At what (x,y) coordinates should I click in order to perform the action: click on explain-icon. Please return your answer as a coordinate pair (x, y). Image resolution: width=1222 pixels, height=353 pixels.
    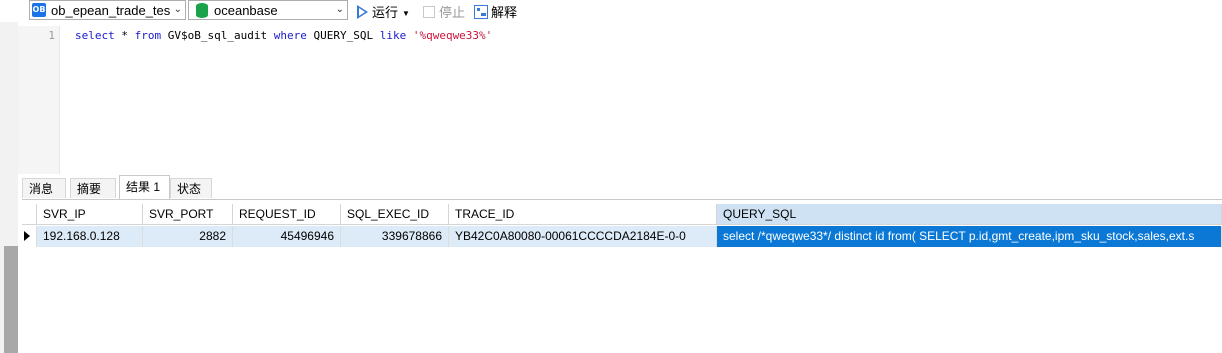
    Looking at the image, I should click on (481, 12).